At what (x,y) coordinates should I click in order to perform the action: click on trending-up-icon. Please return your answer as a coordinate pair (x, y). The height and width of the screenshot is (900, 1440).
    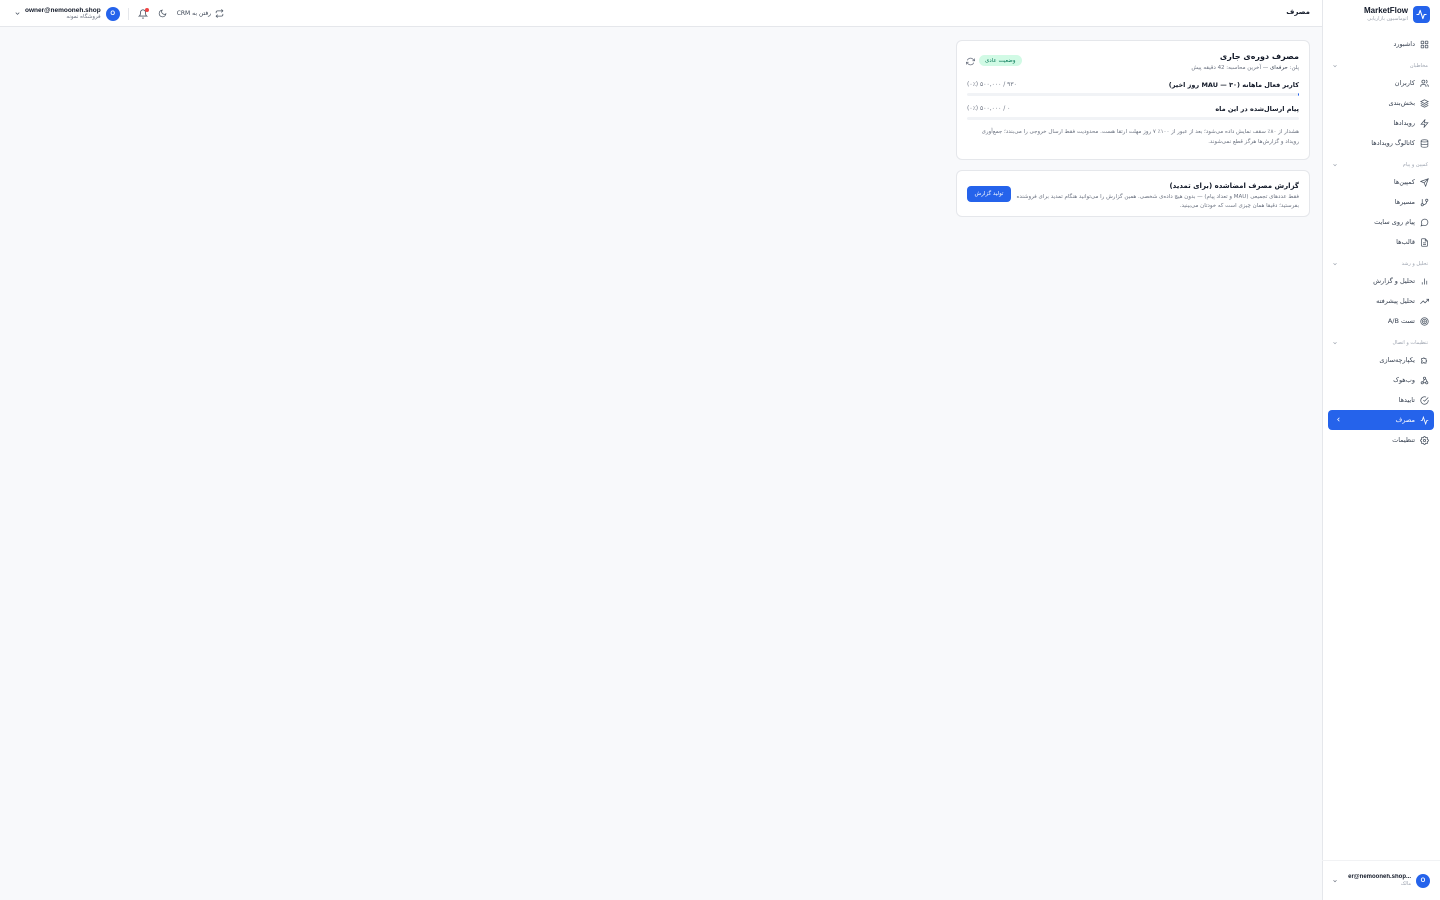
    Looking at the image, I should click on (1424, 301).